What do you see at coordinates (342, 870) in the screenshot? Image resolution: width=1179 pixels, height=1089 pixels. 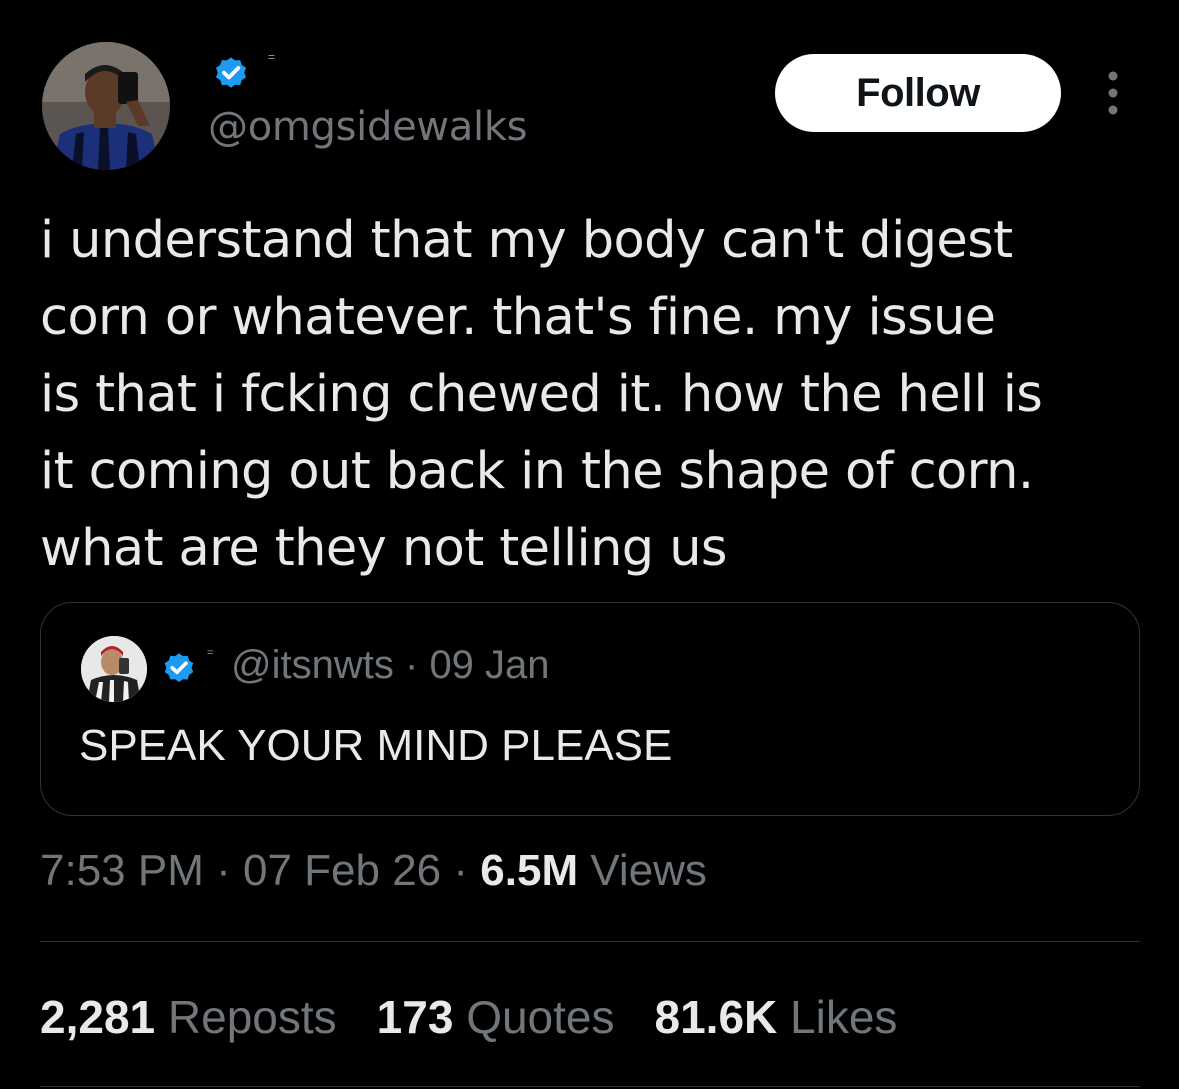 I see `tweet-date: 07 Feb 26` at bounding box center [342, 870].